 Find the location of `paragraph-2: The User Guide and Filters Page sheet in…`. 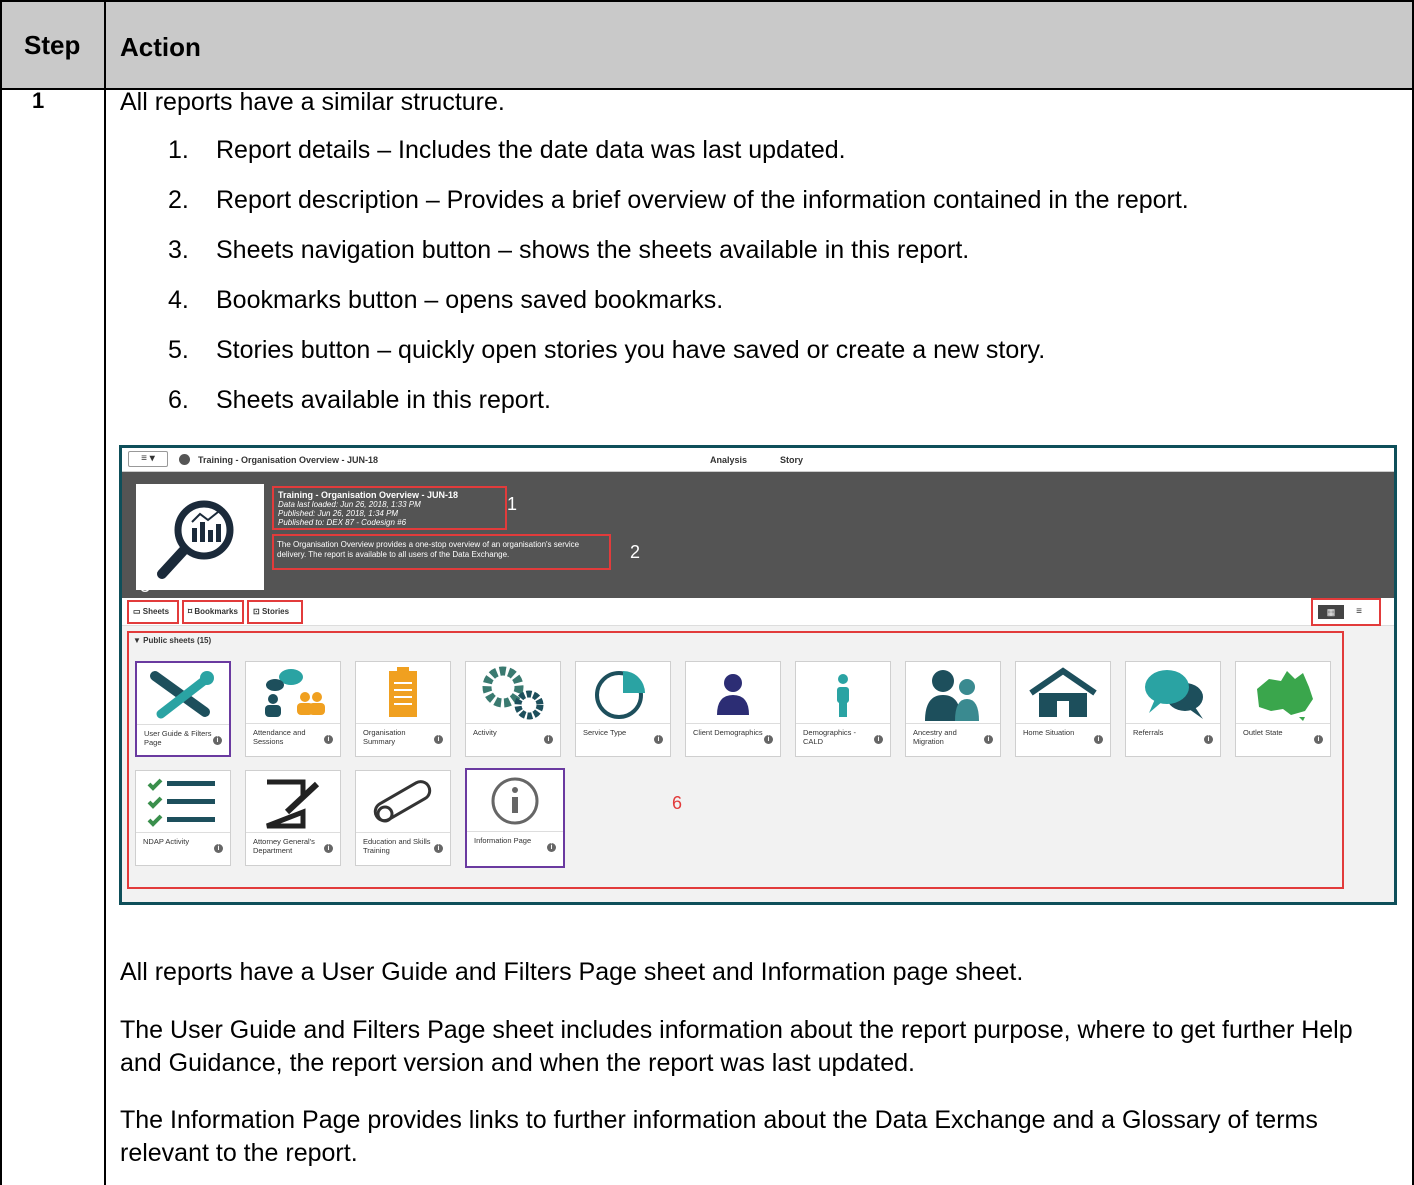

paragraph-2: The User Guide and Filters Page sheet in… is located at coordinates (736, 1046).